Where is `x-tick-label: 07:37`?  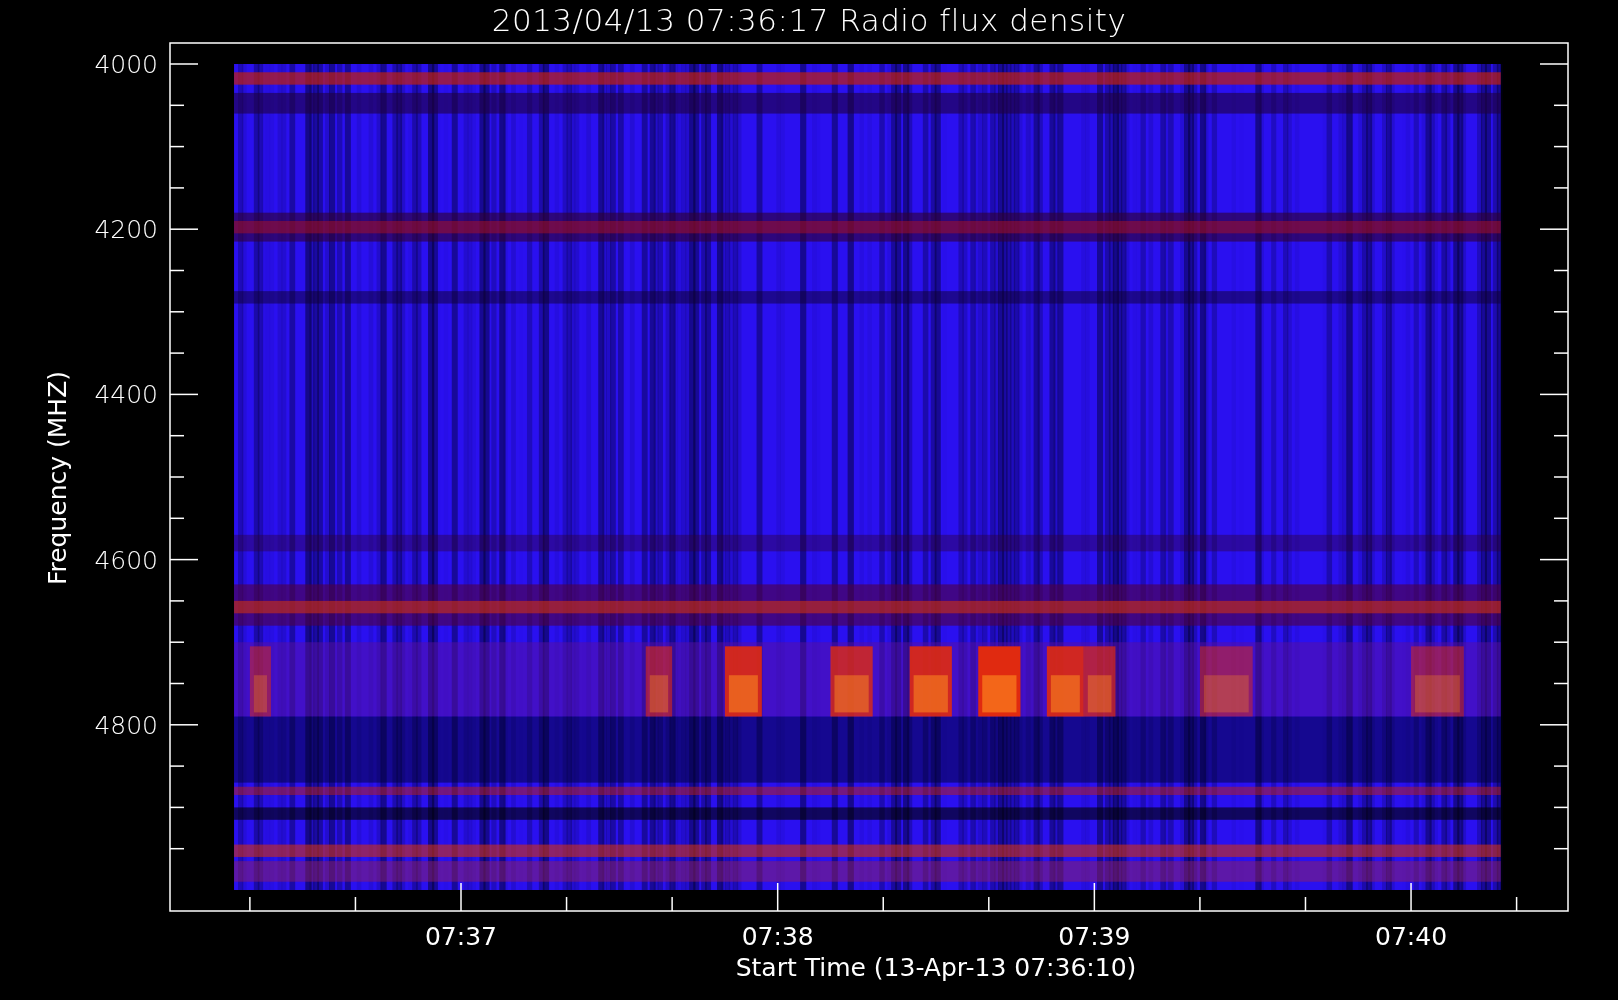
x-tick-label: 07:37 is located at coordinates (461, 936).